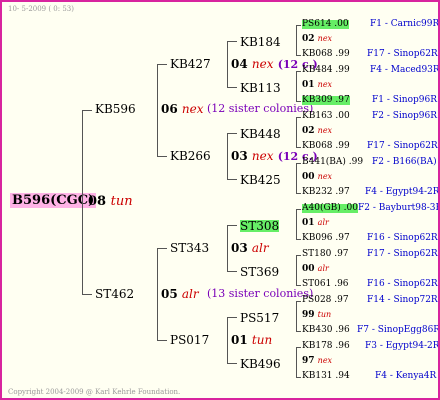 The width and height of the screenshot is (440, 400). Describe the element at coordinates (114, 294) in the screenshot. I see `parent-st462: ST462` at that location.